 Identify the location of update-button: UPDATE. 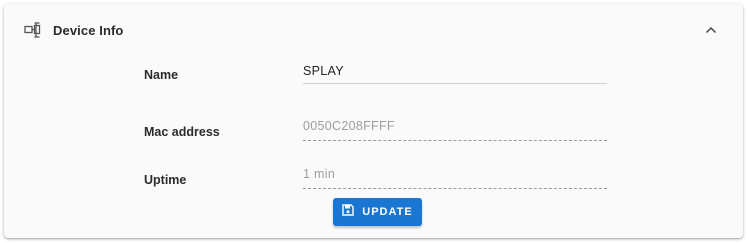
(377, 212).